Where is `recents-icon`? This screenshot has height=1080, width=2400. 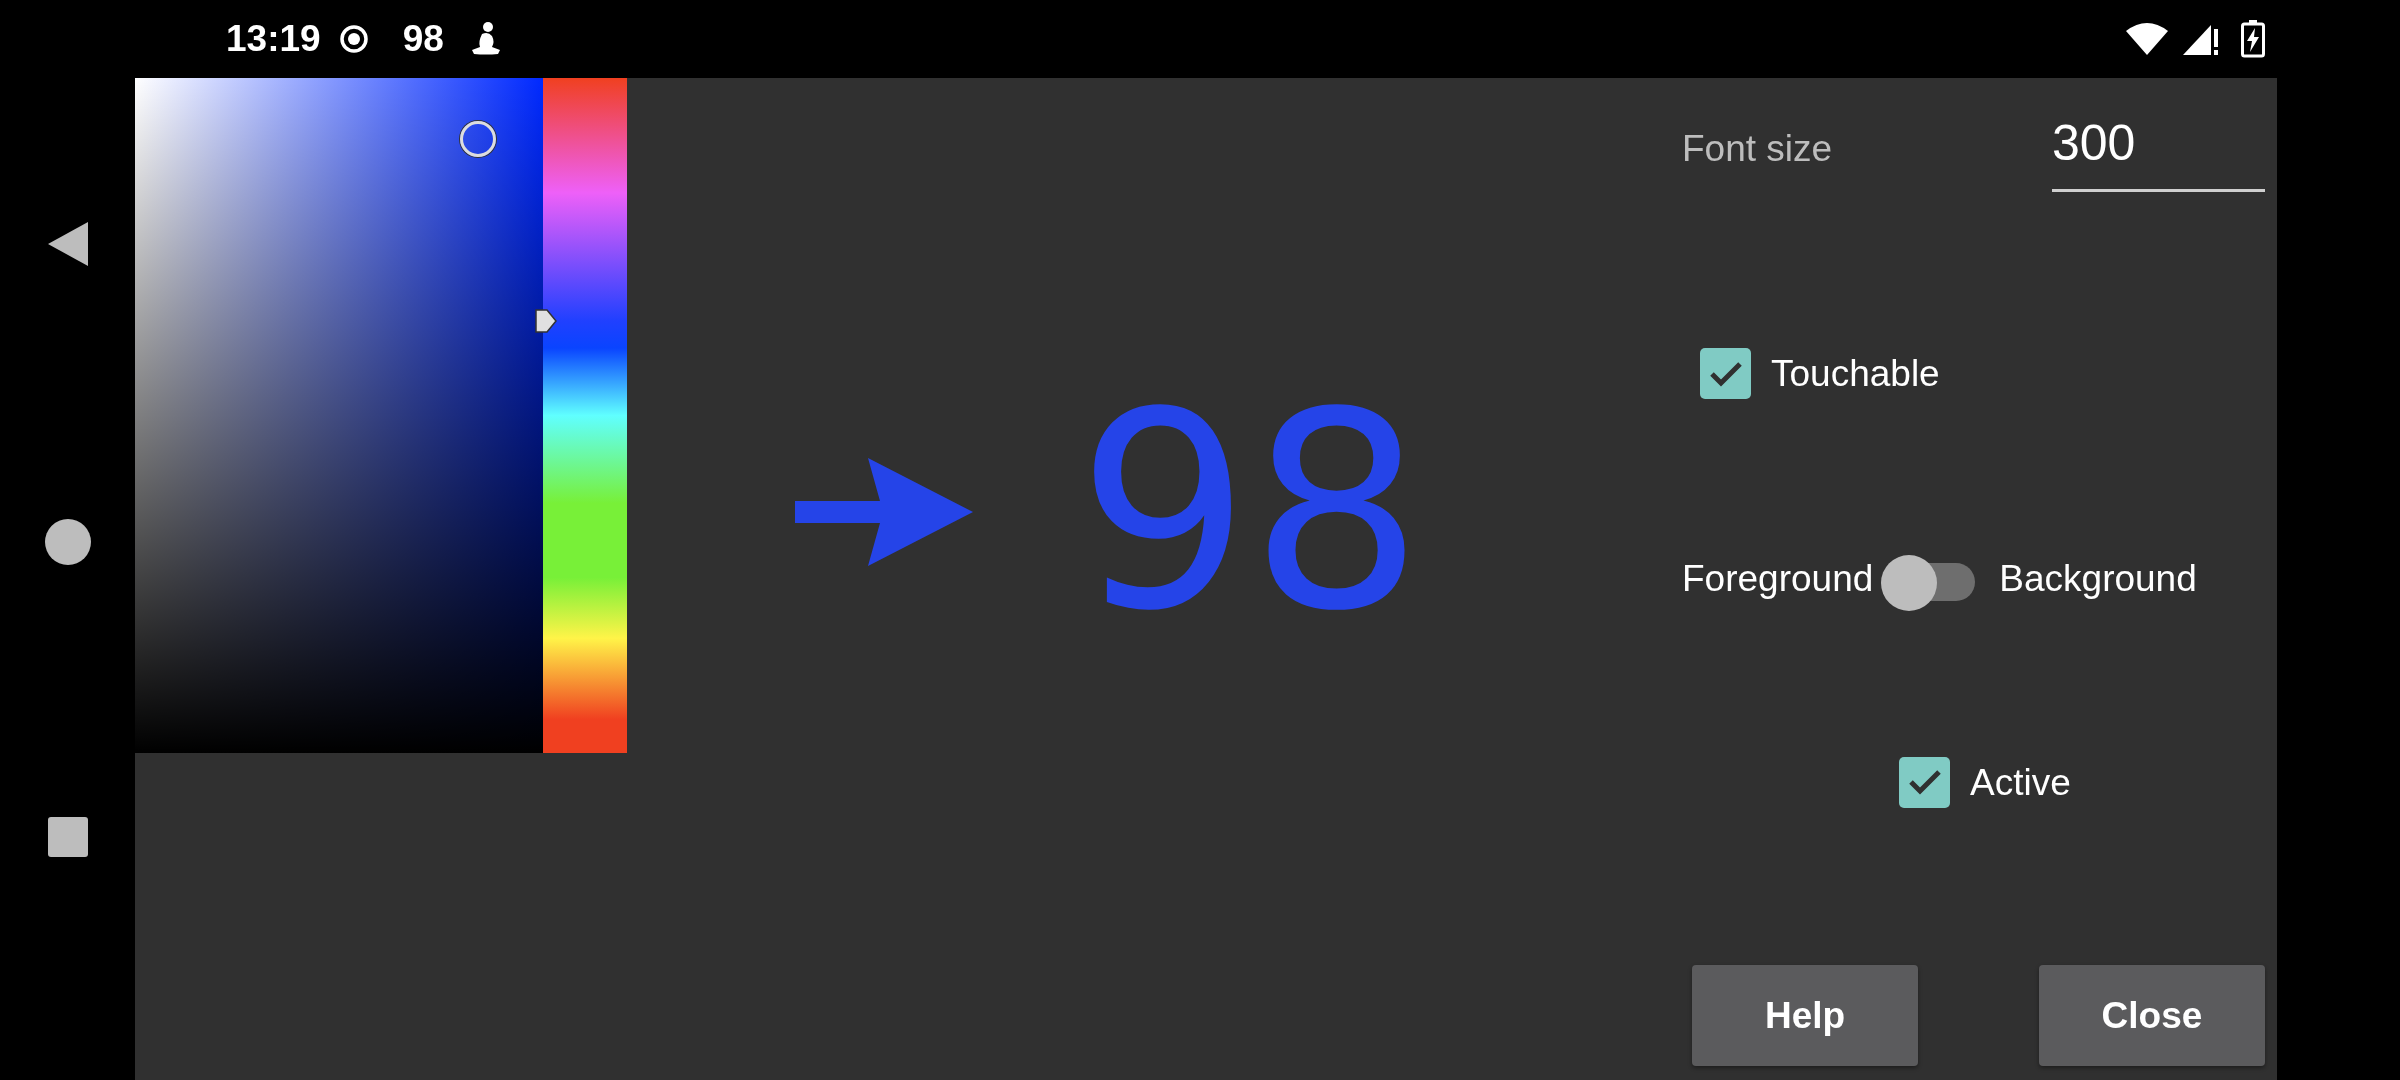
recents-icon is located at coordinates (67, 837).